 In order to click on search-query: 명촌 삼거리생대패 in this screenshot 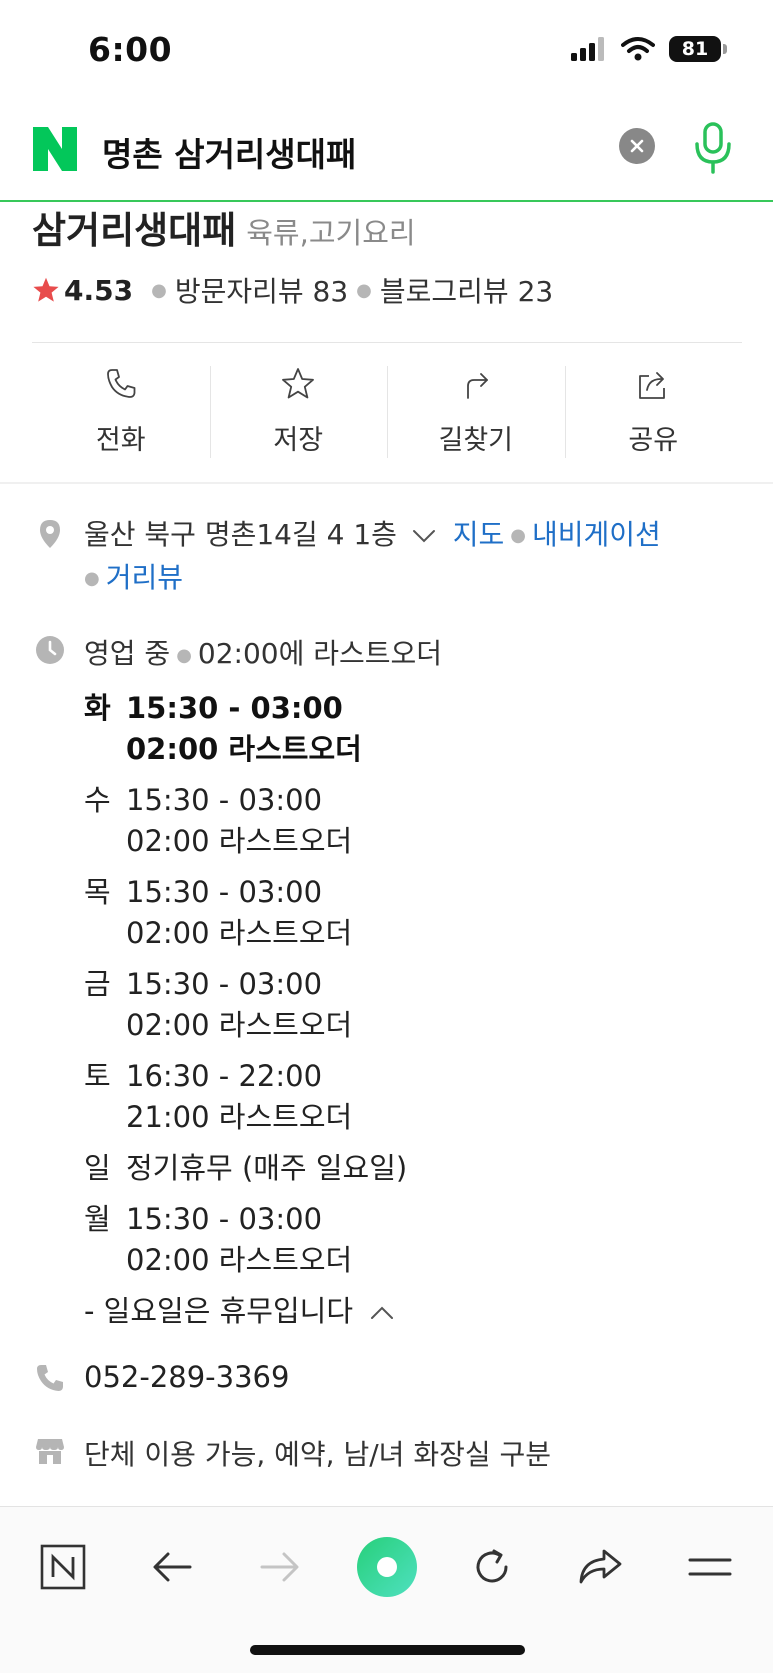, I will do `click(229, 152)`.